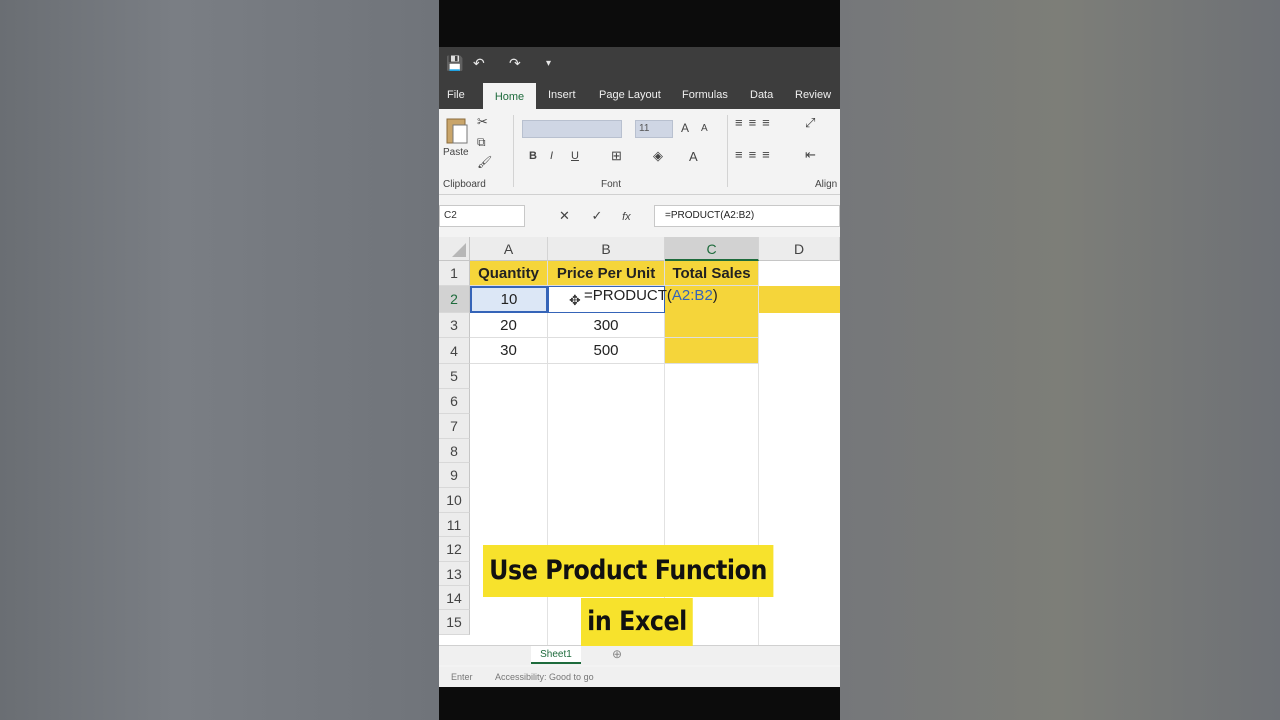 The height and width of the screenshot is (720, 1280). What do you see at coordinates (826, 184) in the screenshot?
I see `alignment-group-label: Align` at bounding box center [826, 184].